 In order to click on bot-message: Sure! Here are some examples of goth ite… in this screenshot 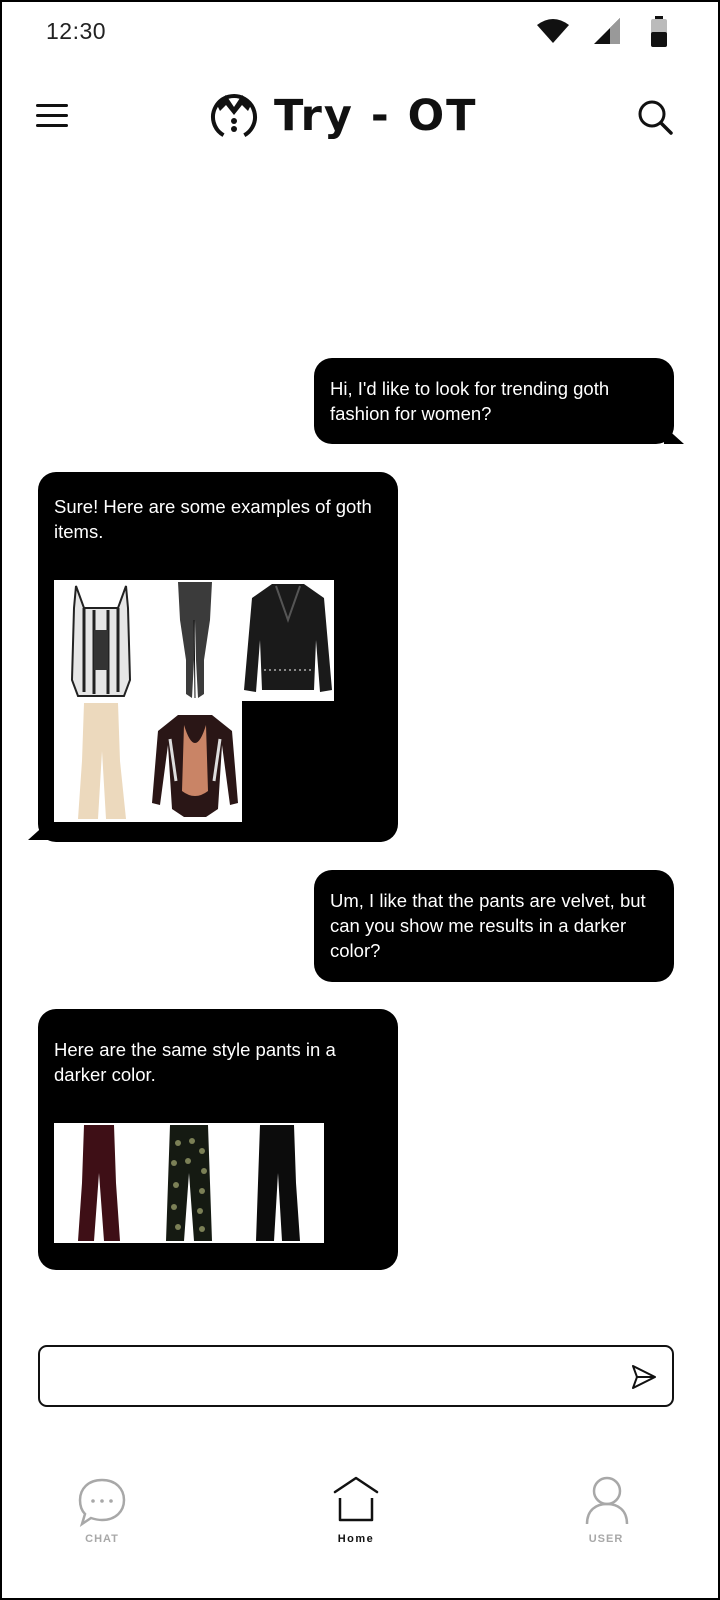, I will do `click(218, 657)`.